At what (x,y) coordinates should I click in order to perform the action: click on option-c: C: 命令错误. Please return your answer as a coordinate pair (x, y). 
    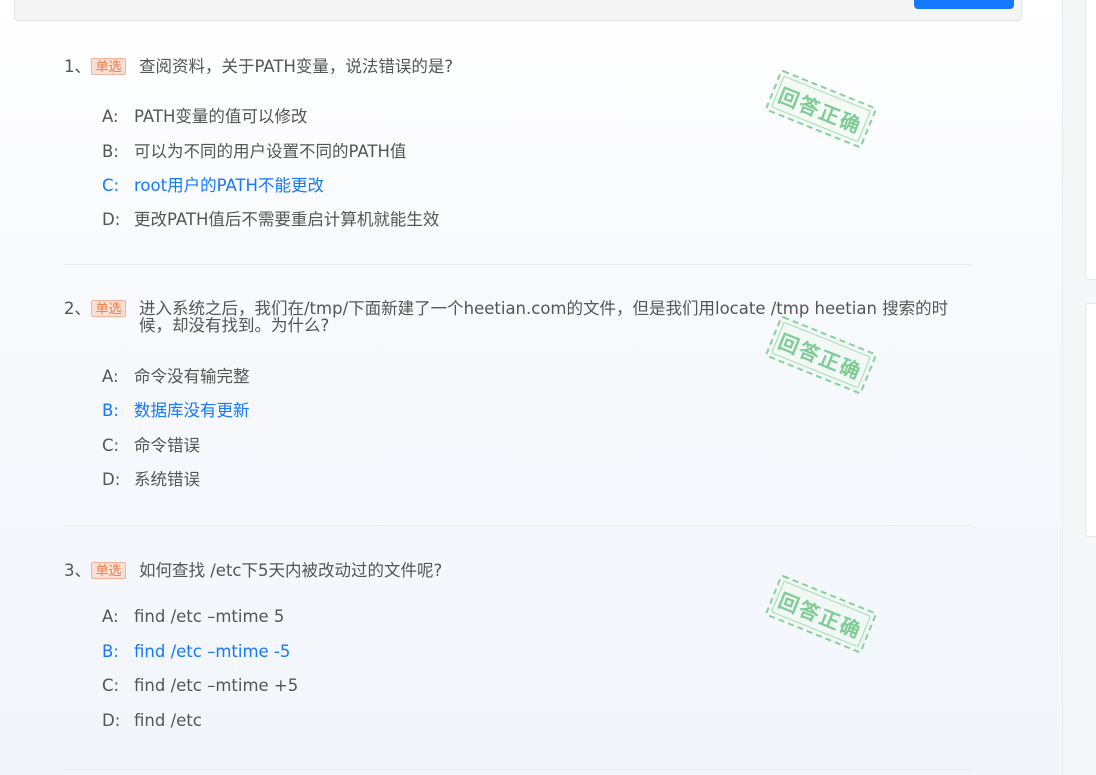
    Looking at the image, I should click on (151, 444).